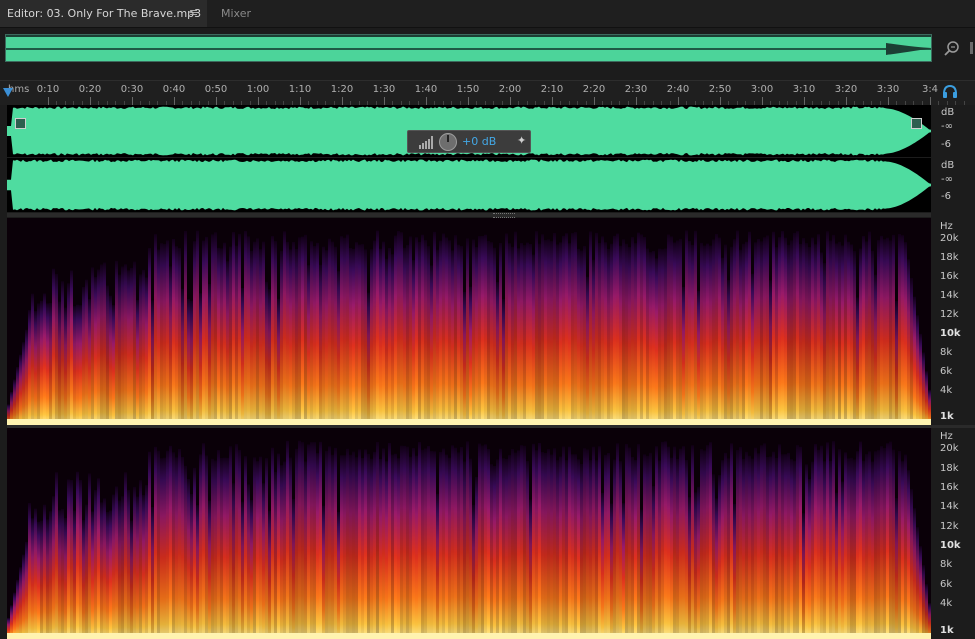  I want to click on panel-edge-icon, so click(971, 48).